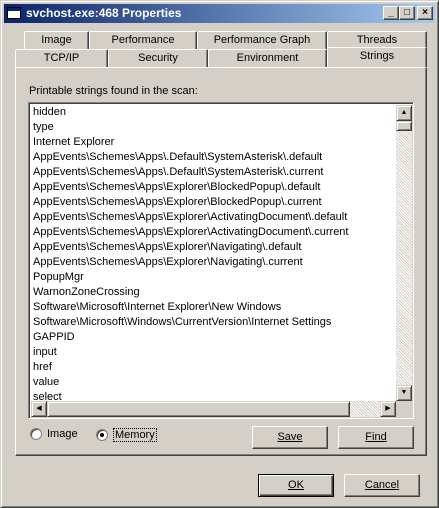  I want to click on cancel-button: Cancel, so click(382, 485).